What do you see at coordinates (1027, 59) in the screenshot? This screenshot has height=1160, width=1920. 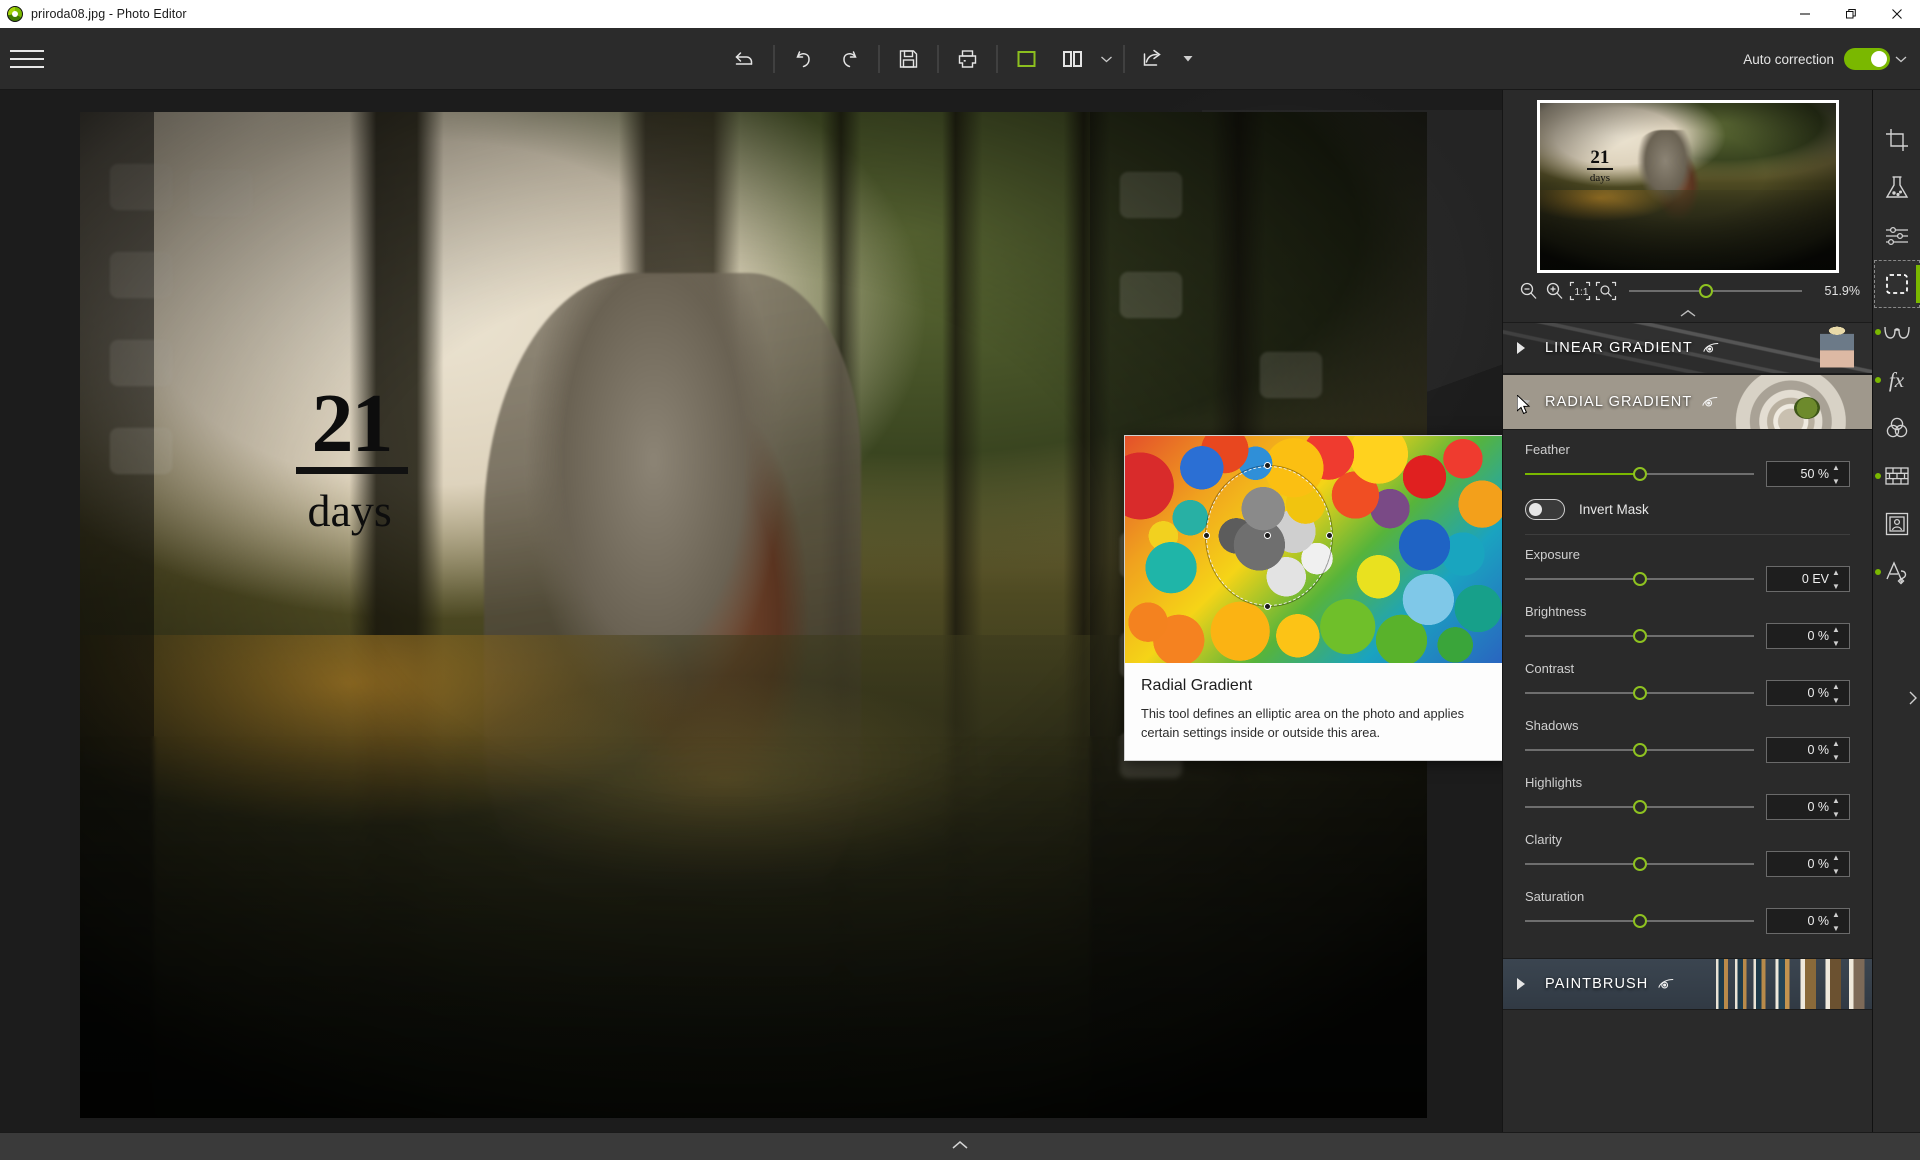 I see `single-view-button` at bounding box center [1027, 59].